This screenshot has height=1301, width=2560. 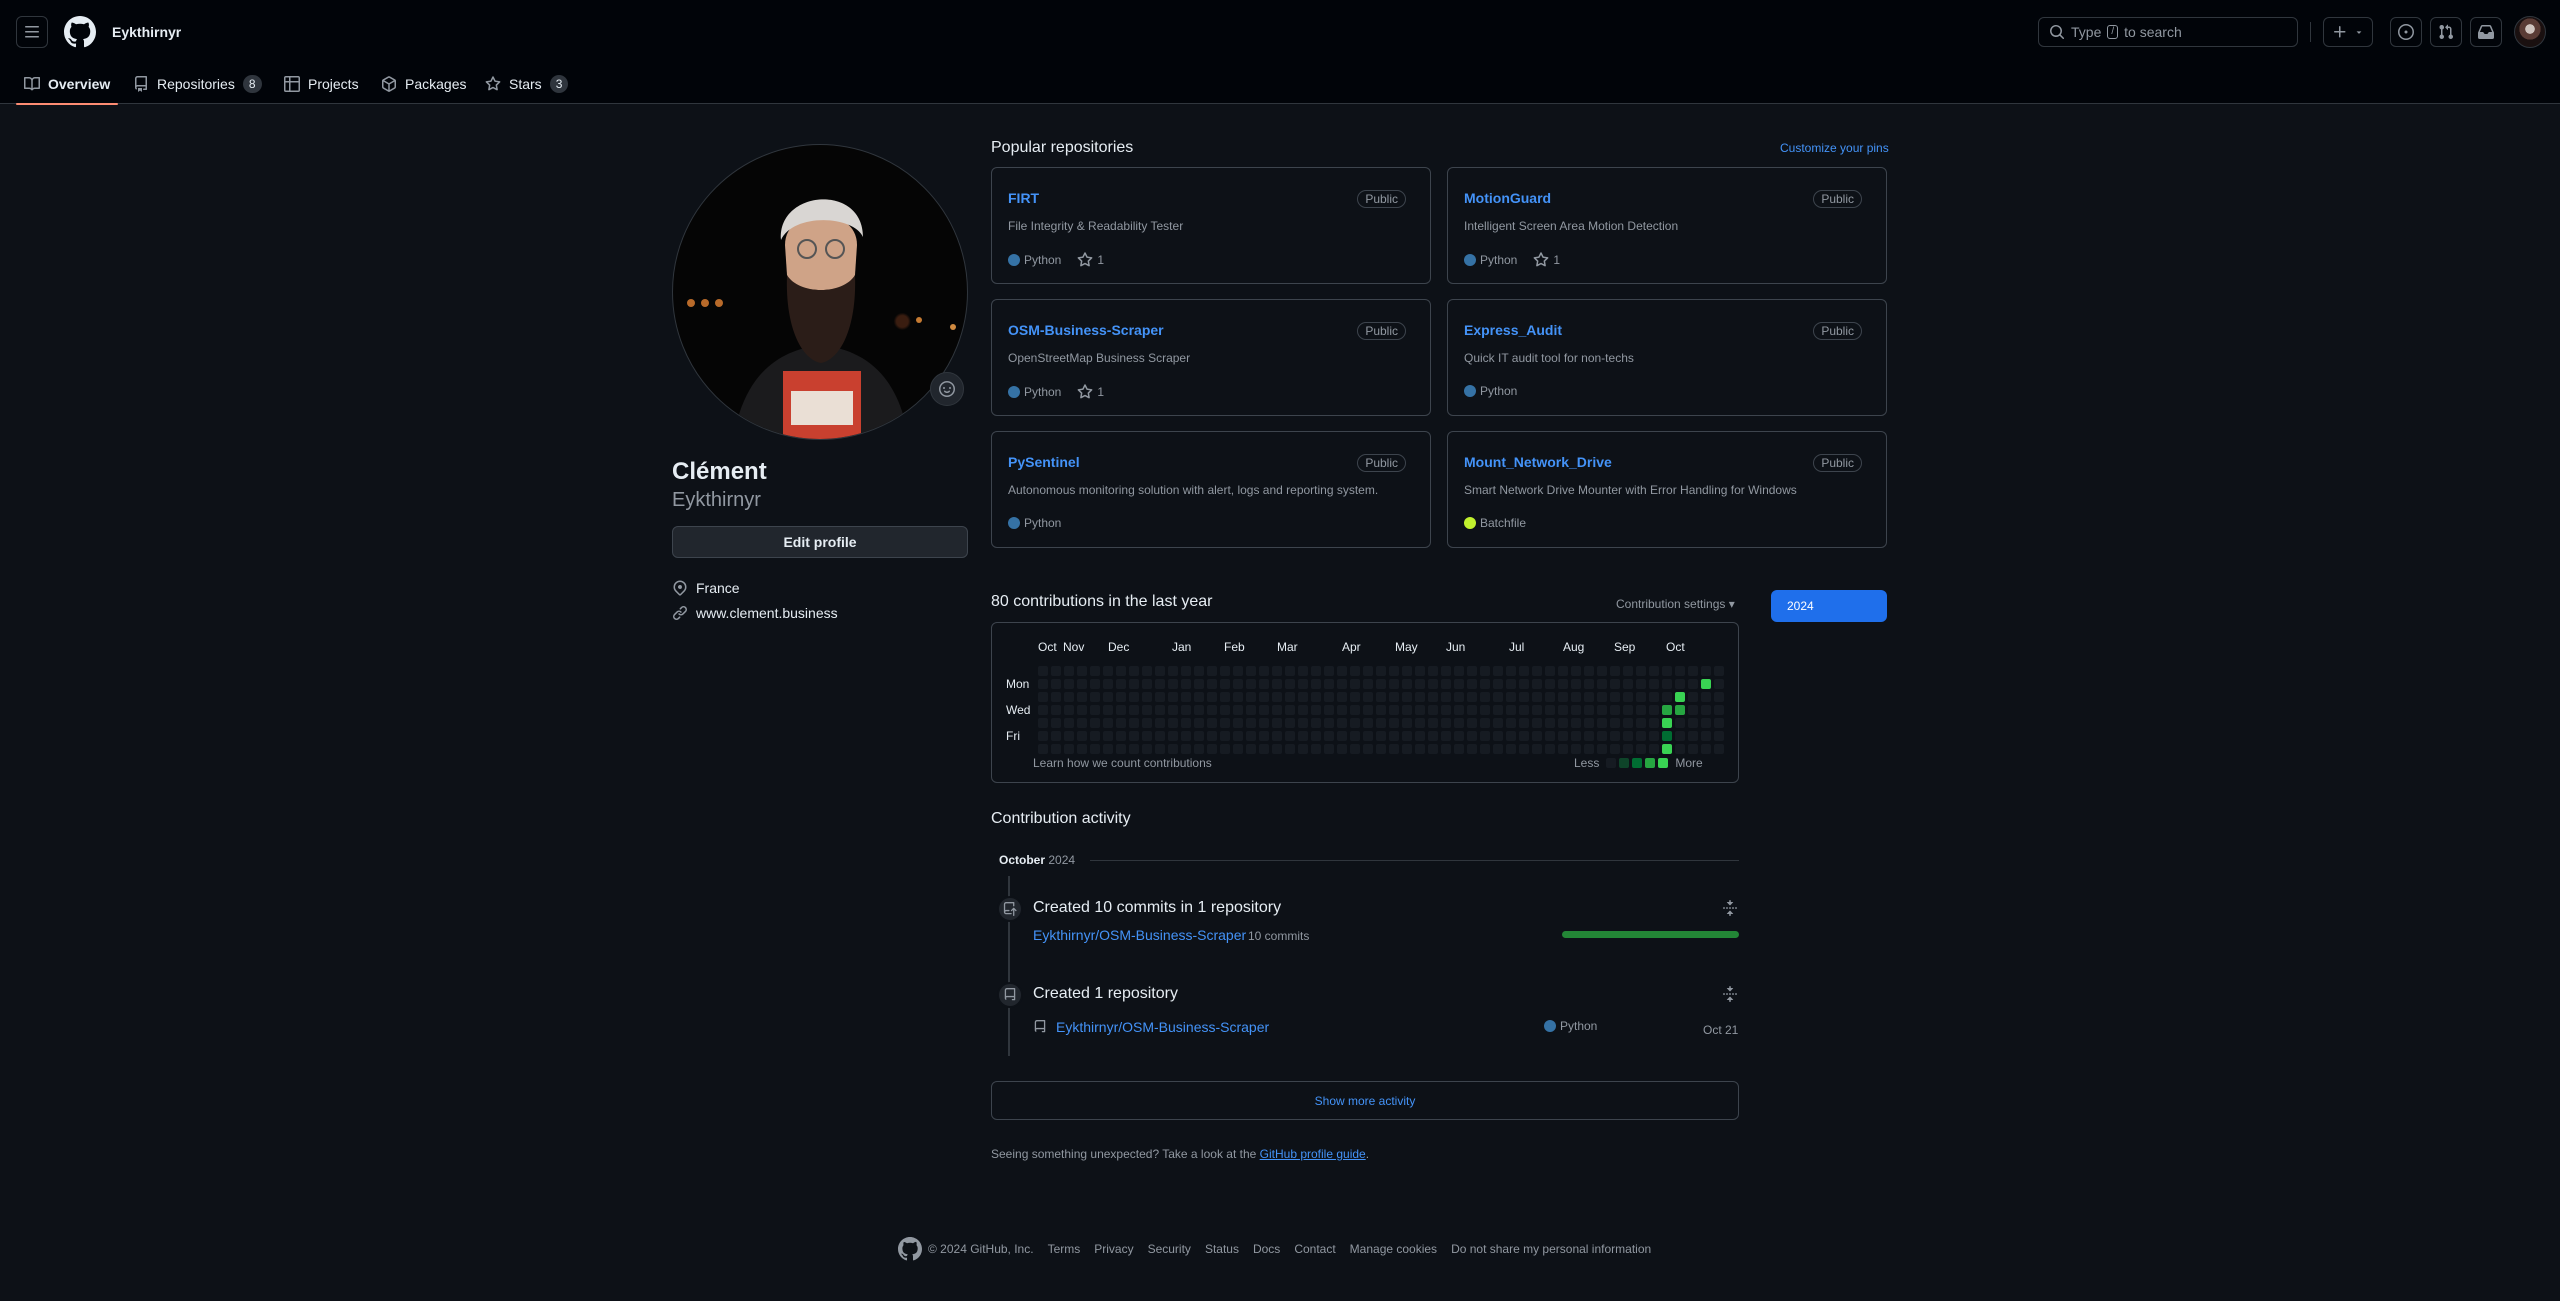 I want to click on customize-pins-link: Customize your pins, so click(x=1834, y=148).